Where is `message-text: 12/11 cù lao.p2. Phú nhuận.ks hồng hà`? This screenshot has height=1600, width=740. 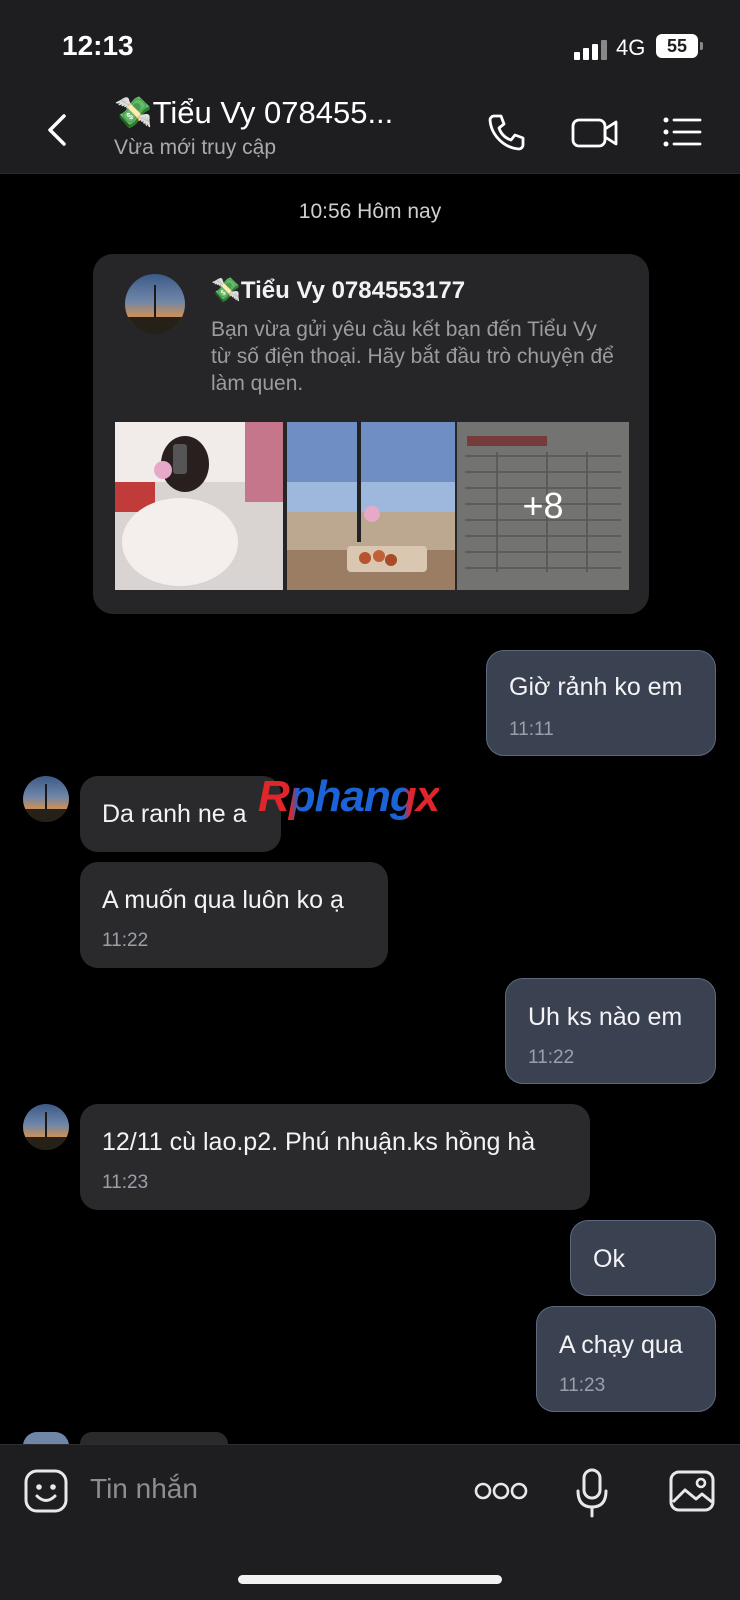 message-text: 12/11 cù lao.p2. Phú nhuận.ks hồng hà is located at coordinates (319, 1142).